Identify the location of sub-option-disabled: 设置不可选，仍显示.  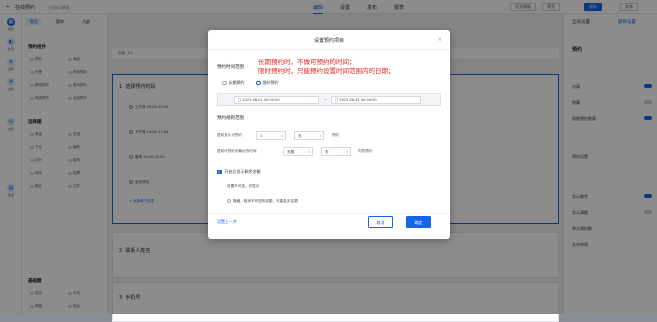
(243, 186).